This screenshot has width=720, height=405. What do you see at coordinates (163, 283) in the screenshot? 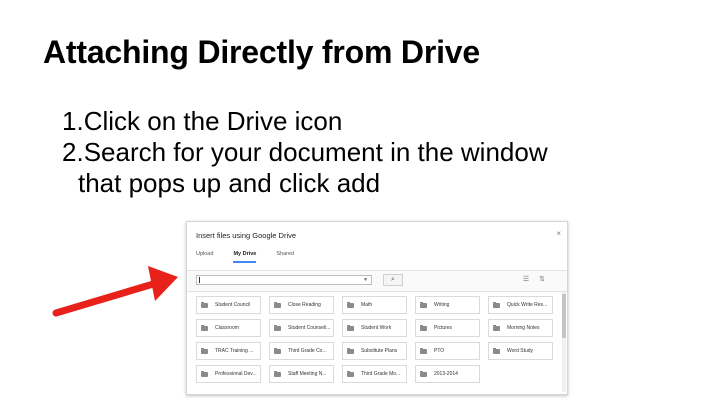
I see `arrow-head` at bounding box center [163, 283].